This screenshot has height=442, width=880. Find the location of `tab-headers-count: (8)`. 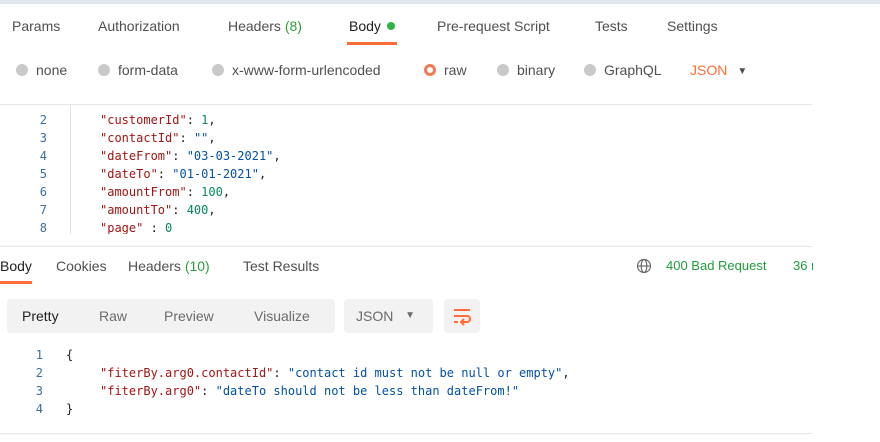

tab-headers-count: (8) is located at coordinates (293, 26).